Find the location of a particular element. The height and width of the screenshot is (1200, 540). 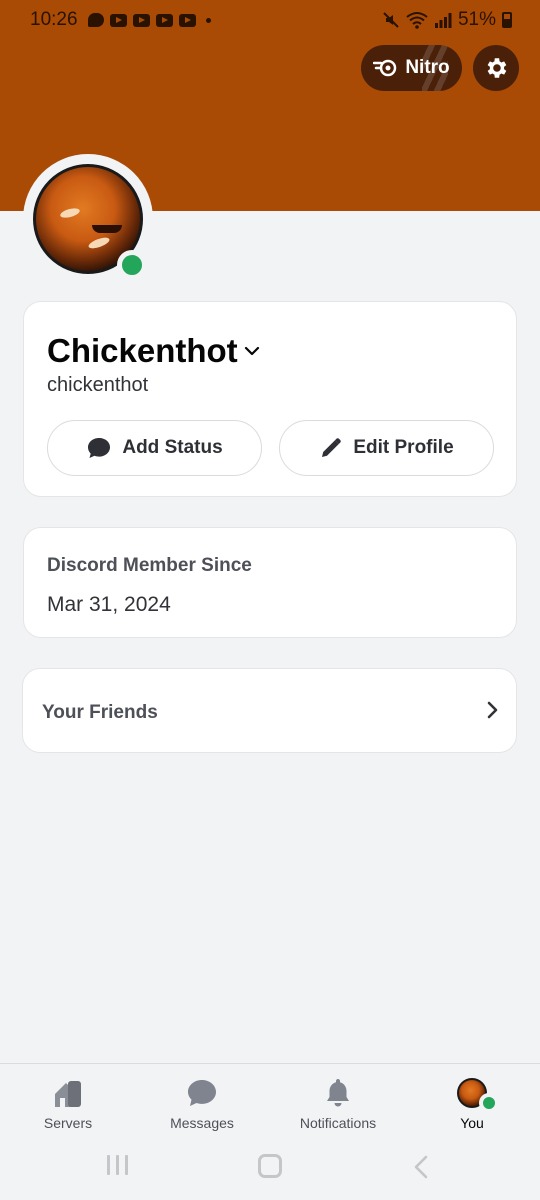

your-friends-row: Your Friends is located at coordinates (269, 710).